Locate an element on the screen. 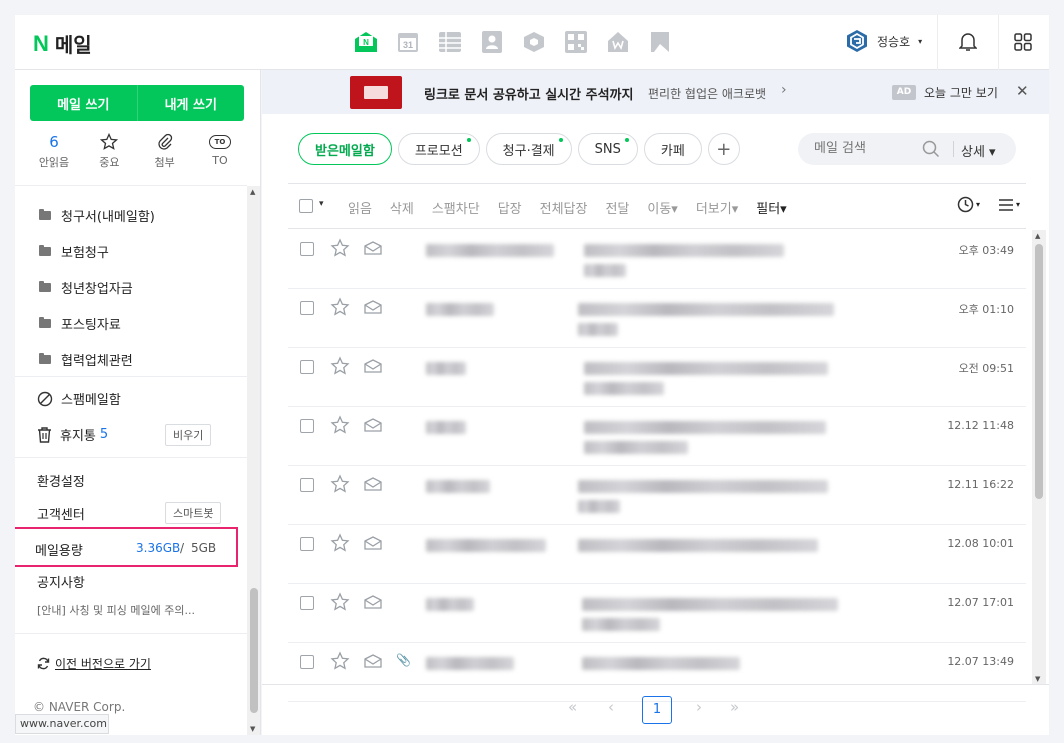  tab-promotion: 프로모션 is located at coordinates (438, 149).